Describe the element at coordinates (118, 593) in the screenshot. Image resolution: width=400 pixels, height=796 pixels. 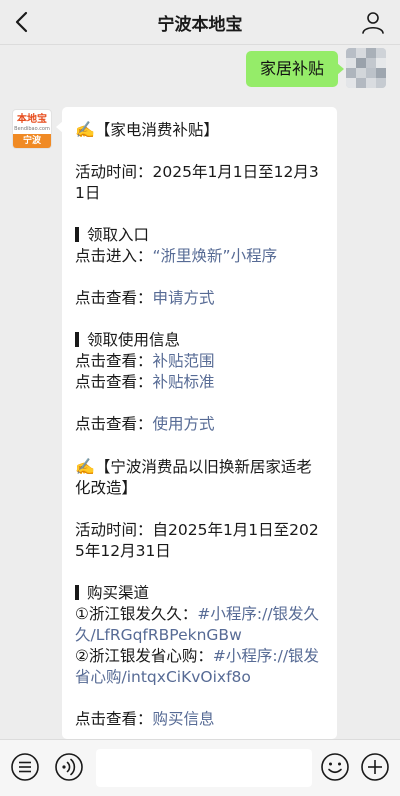
I see `section2-heading-channels: 购买渠道` at that location.